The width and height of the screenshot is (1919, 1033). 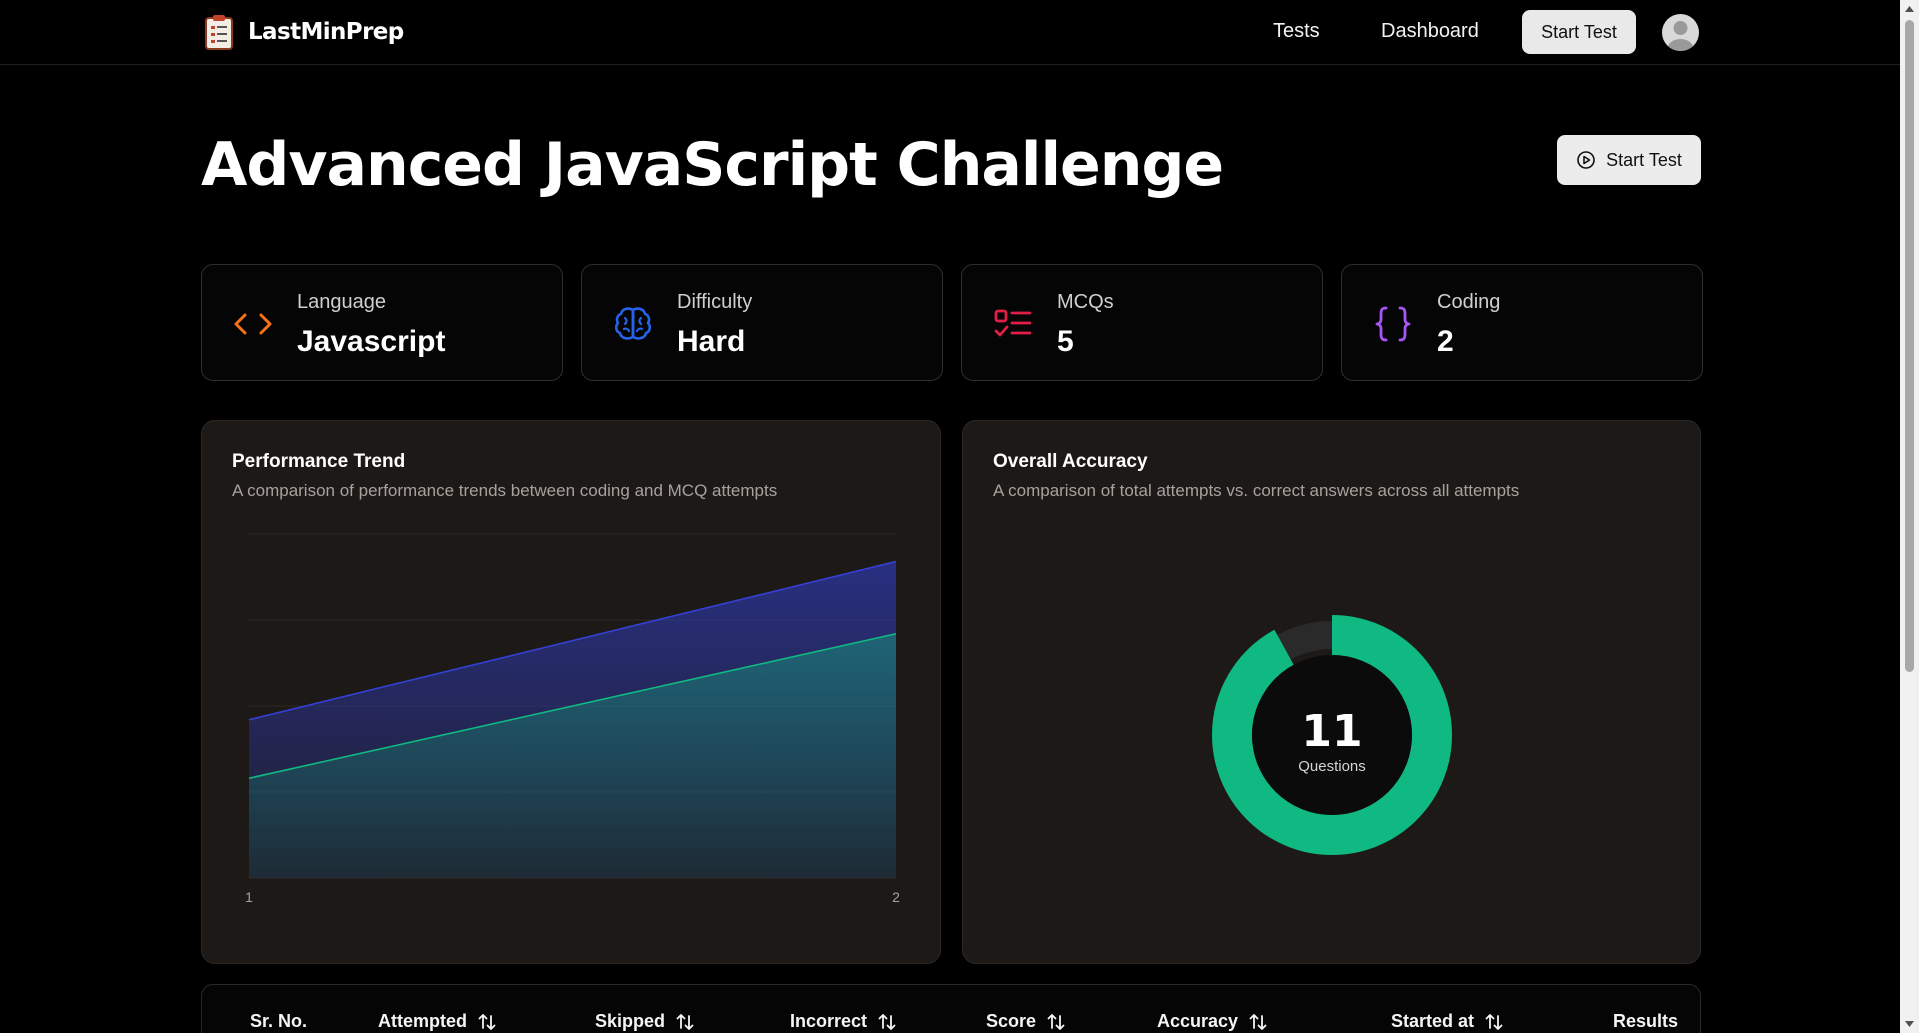 What do you see at coordinates (630, 1021) in the screenshot?
I see `column-header-label: Skipped` at bounding box center [630, 1021].